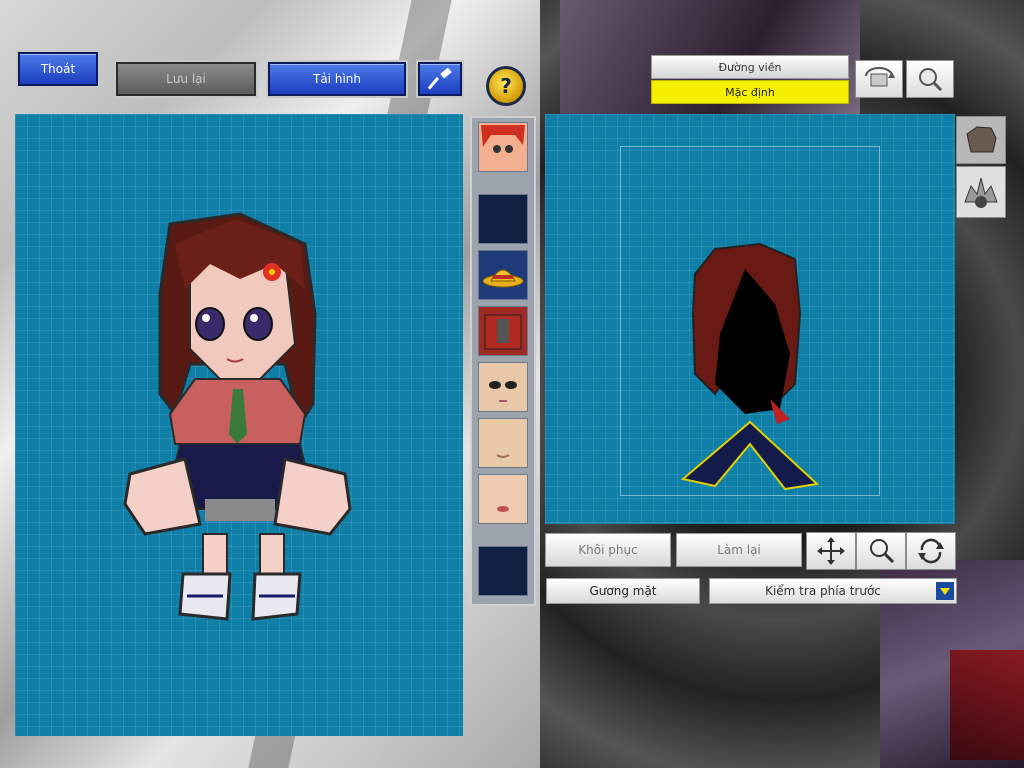  I want to click on camera-zoom-button, so click(930, 79).